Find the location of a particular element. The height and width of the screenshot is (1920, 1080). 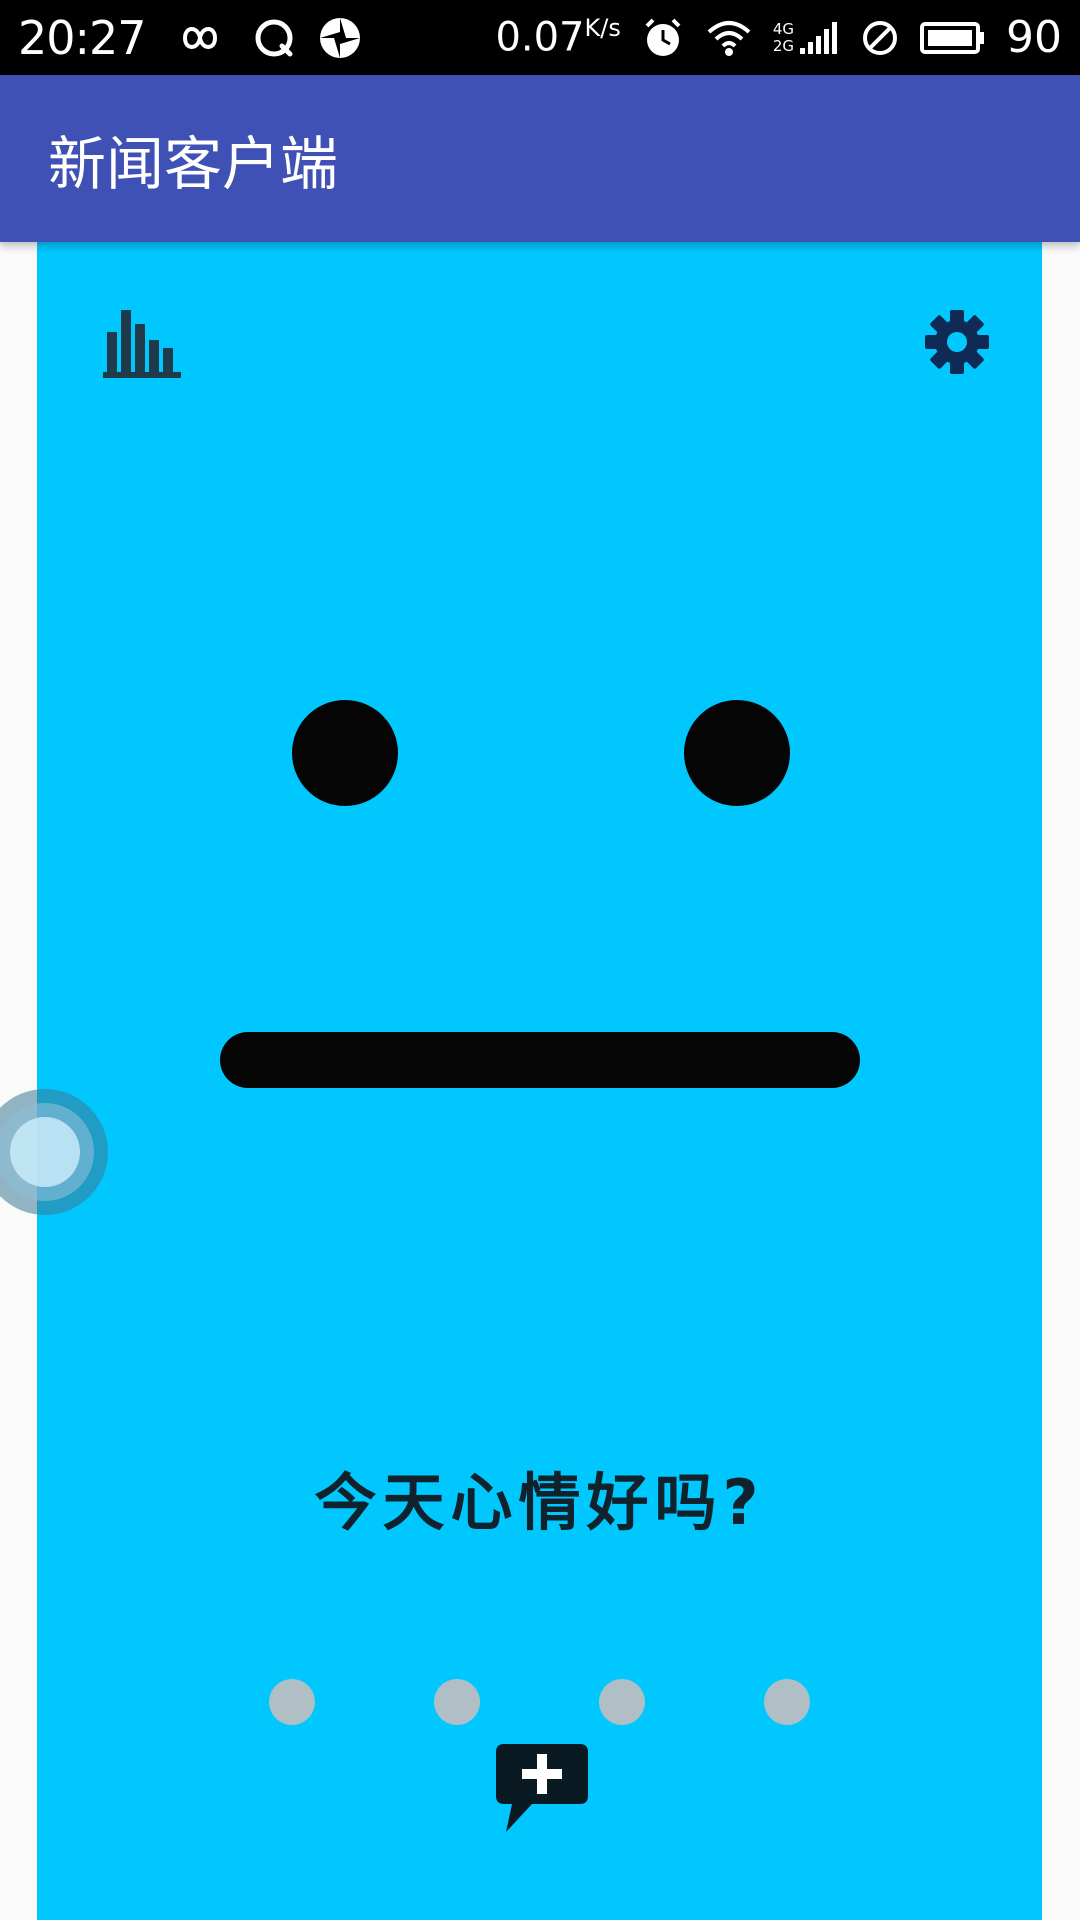

qq-icon is located at coordinates (274, 37).